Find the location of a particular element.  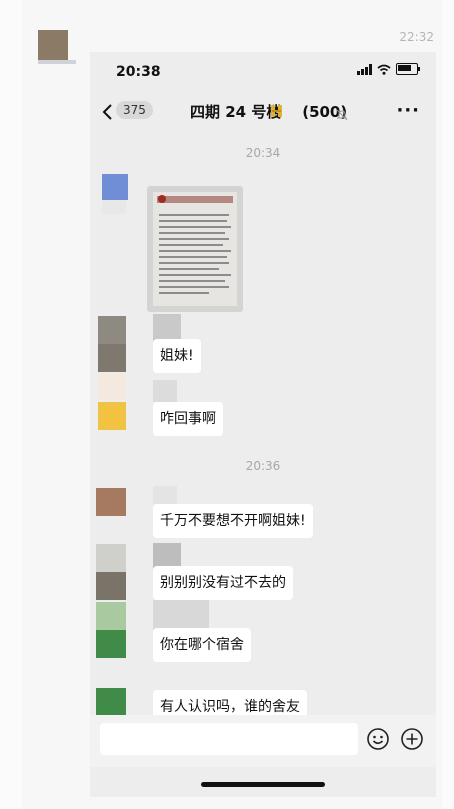

chat-bubble: 姐妹! is located at coordinates (177, 356).